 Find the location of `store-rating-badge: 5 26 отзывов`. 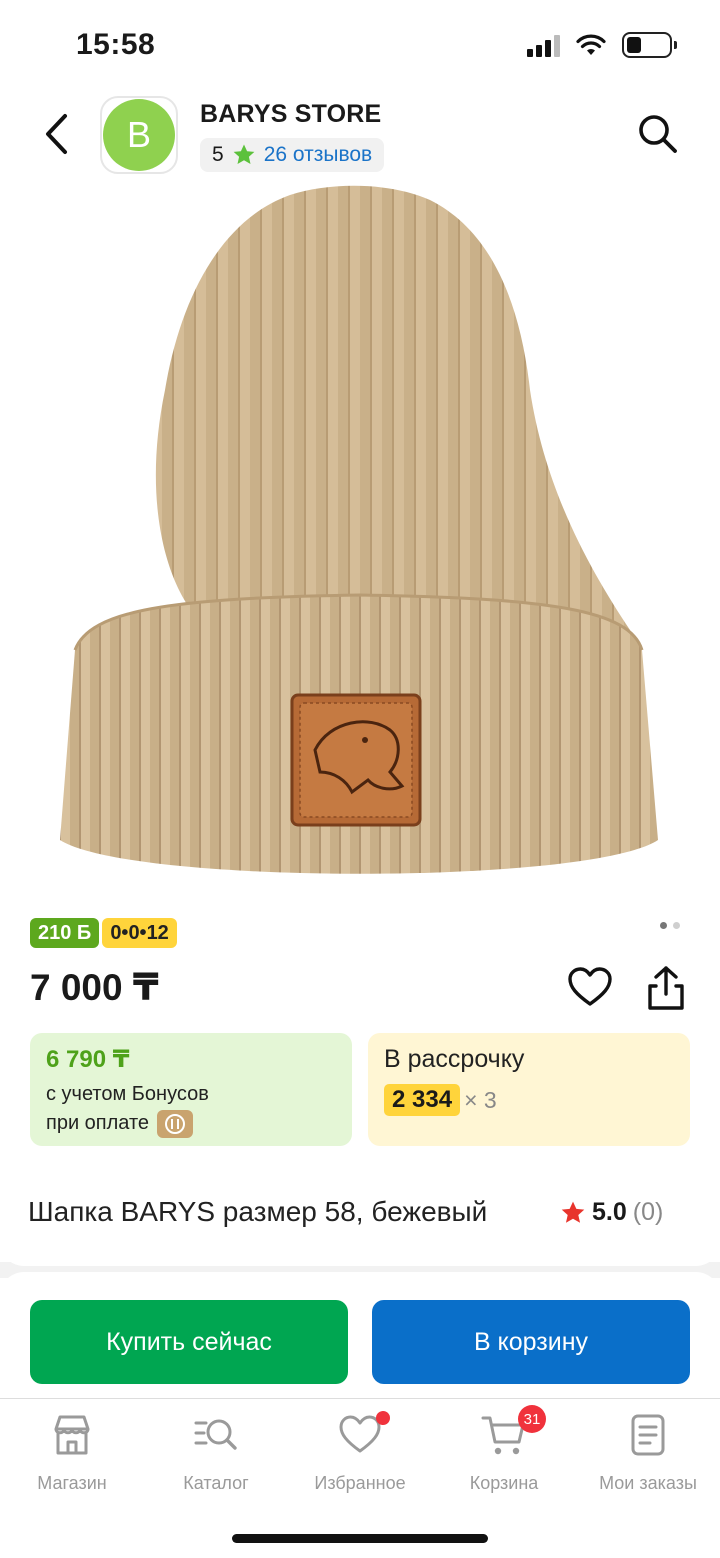

store-rating-badge: 5 26 отзывов is located at coordinates (292, 155).